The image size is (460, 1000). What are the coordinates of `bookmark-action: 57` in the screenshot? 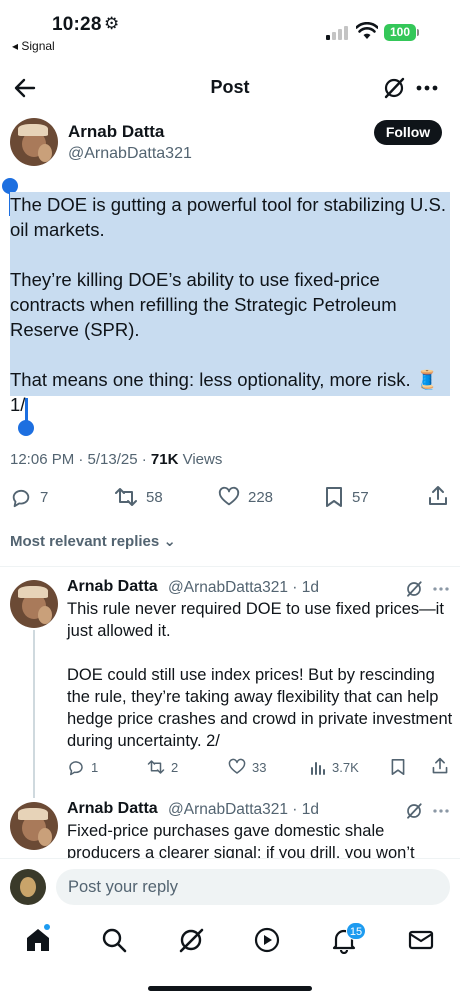 It's located at (346, 497).